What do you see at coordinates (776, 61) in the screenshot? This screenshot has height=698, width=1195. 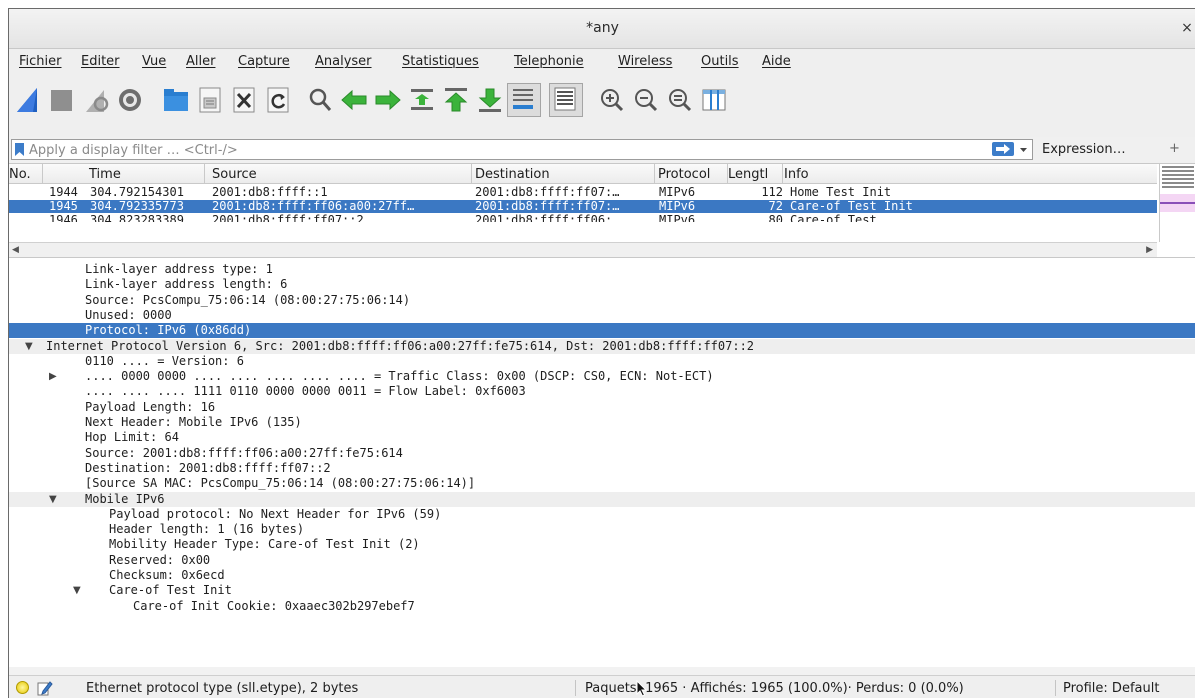 I see `menu-aide: Aide` at bounding box center [776, 61].